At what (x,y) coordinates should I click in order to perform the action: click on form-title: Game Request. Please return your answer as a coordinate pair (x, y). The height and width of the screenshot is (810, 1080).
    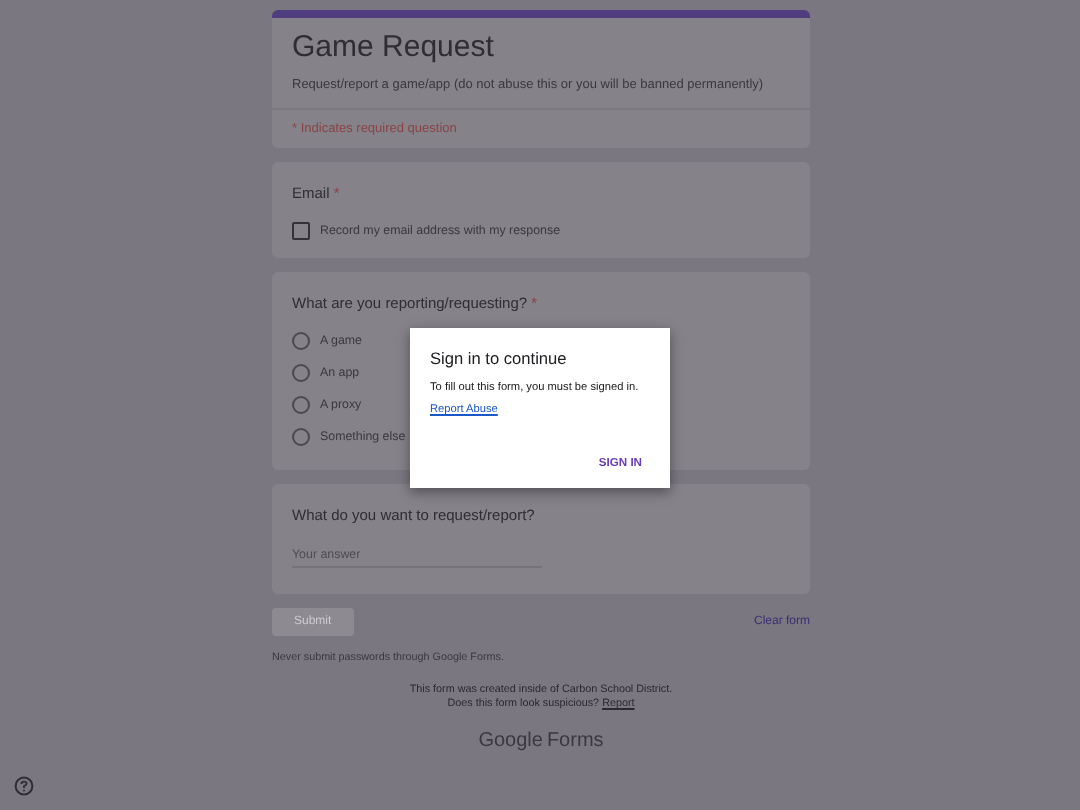
    Looking at the image, I should click on (394, 47).